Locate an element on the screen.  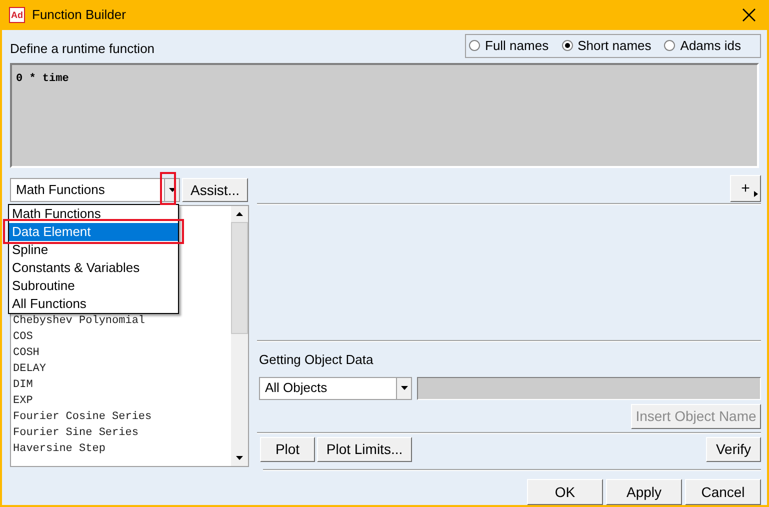
menu-item: Data Element is located at coordinates (93, 232).